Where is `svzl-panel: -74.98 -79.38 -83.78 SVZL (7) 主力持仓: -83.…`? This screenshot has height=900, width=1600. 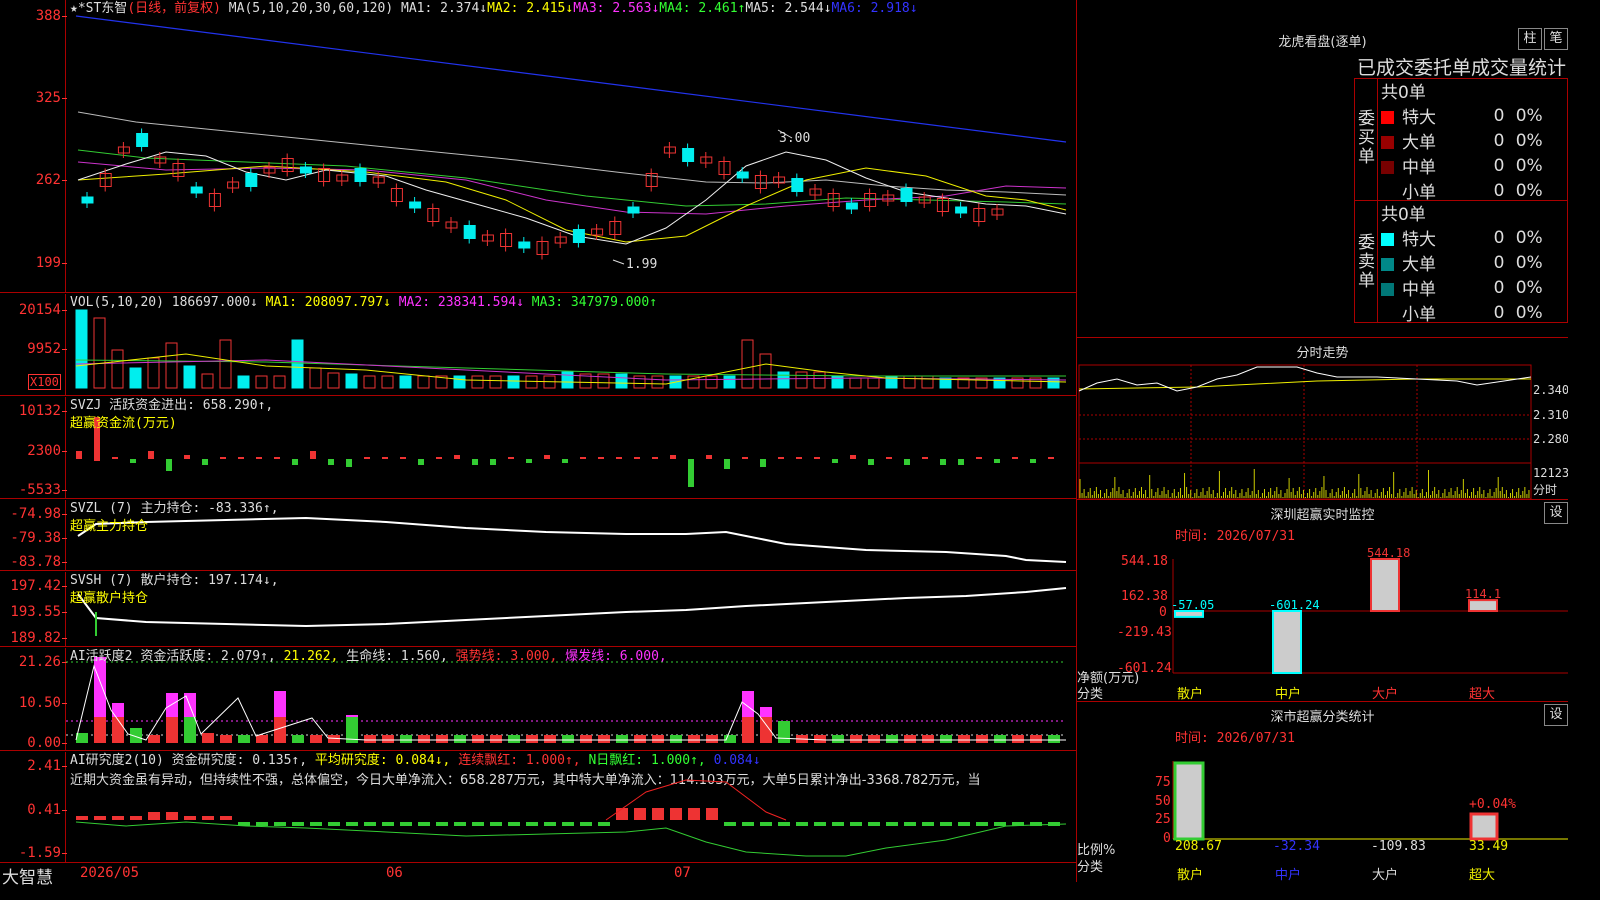
svzl-panel: -74.98 -79.38 -83.78 SVZL (7) 主力持仓: -83.… is located at coordinates (538, 535).